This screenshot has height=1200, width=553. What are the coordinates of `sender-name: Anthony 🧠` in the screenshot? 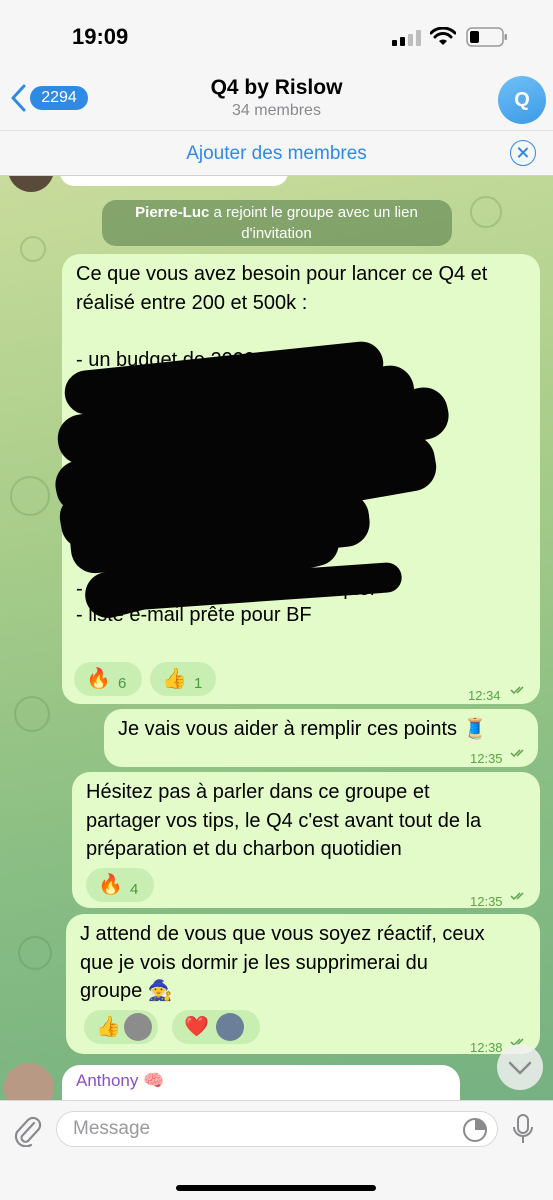 It's located at (120, 1081).